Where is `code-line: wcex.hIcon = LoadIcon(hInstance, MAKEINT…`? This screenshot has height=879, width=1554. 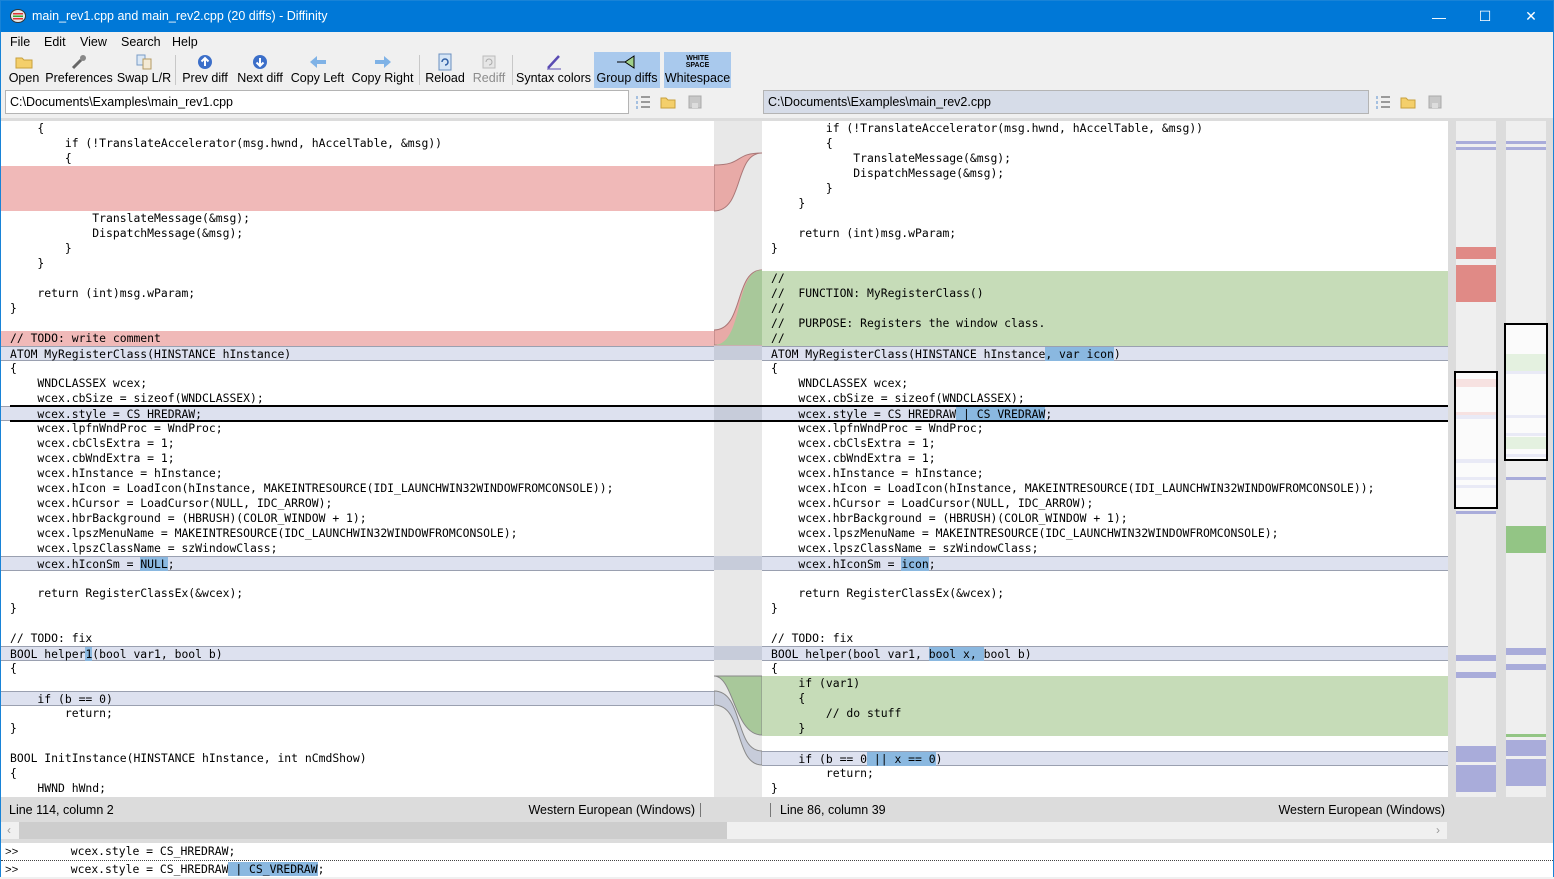
code-line: wcex.hIcon = LoadIcon(hInstance, MAKEINT… is located at coordinates (357, 488).